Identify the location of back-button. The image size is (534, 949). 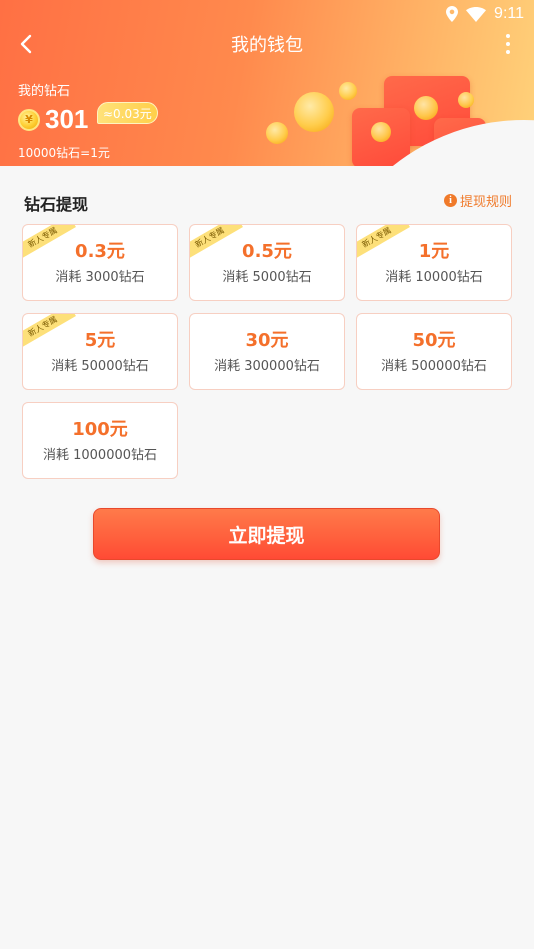
(26, 44).